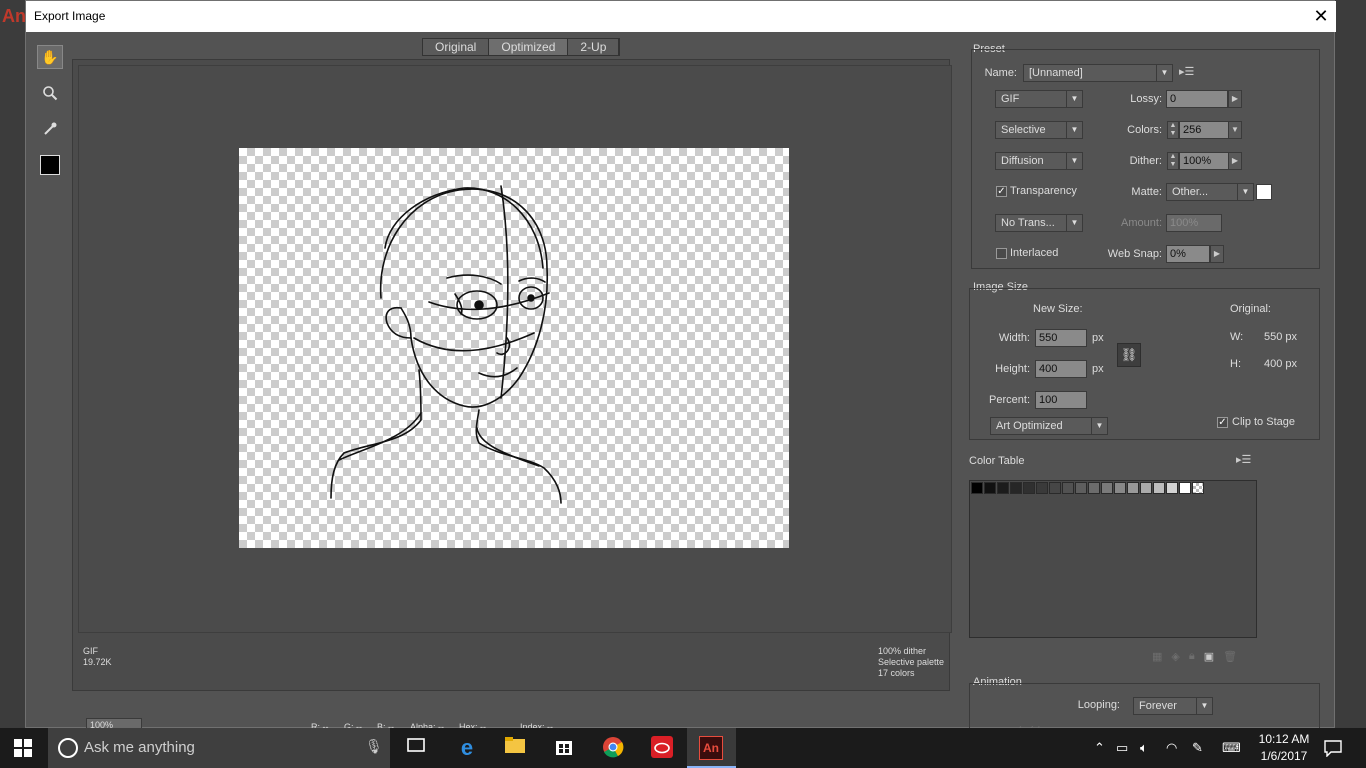 The height and width of the screenshot is (768, 1366). I want to click on background-app-left-panel, so click(12, 364).